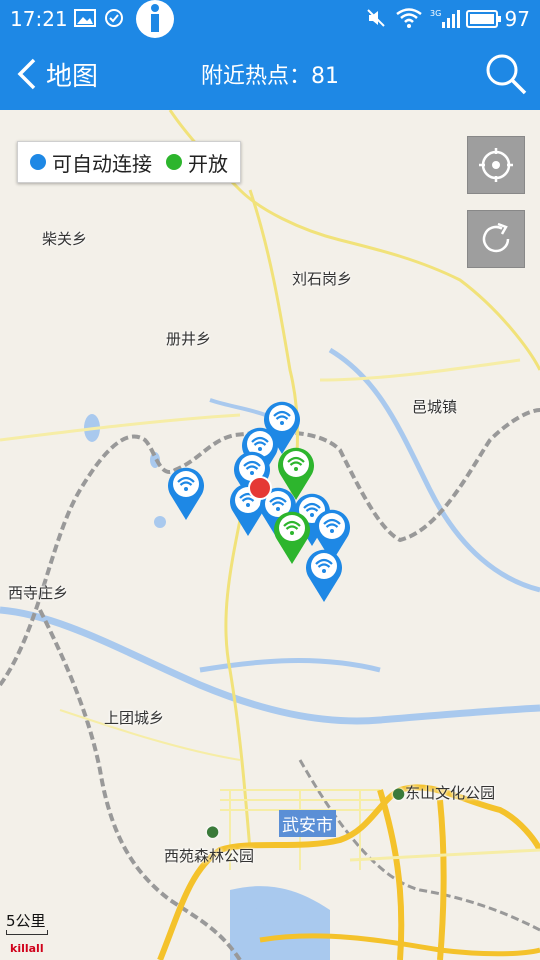  I want to click on refresh-icon, so click(496, 237).